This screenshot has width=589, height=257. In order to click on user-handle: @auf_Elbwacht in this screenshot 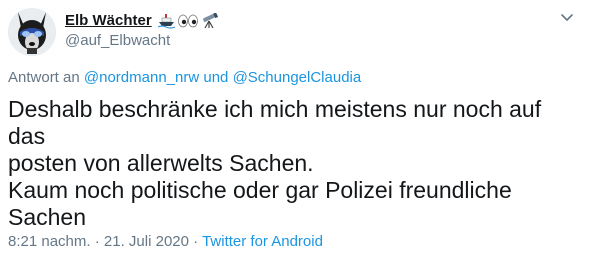, I will do `click(142, 41)`.